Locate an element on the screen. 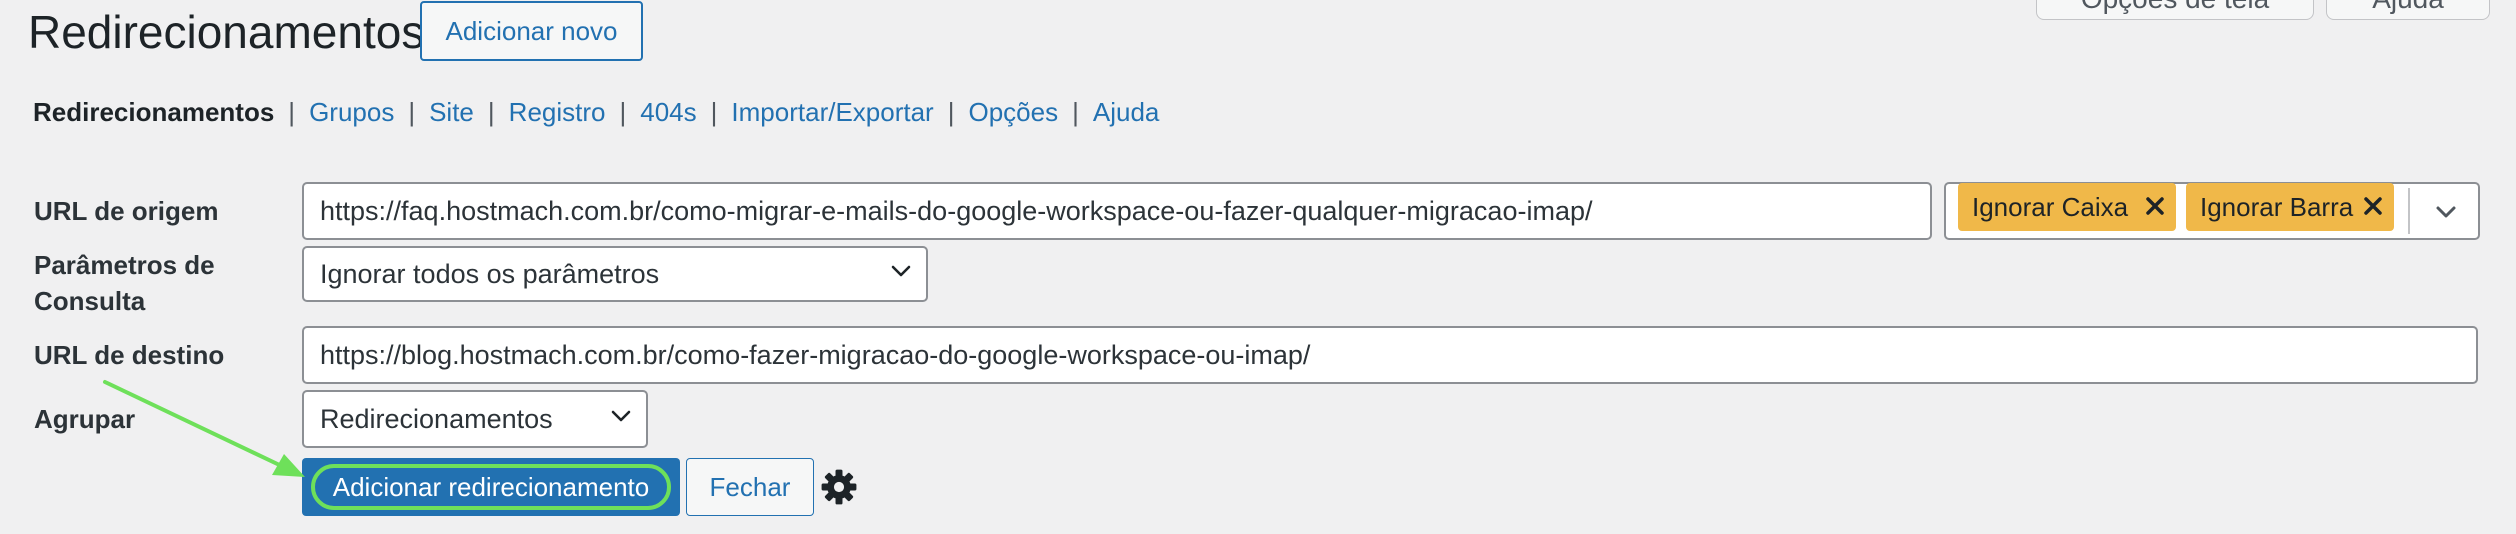 The height and width of the screenshot is (534, 2516). subnav-item-groups: Grupos is located at coordinates (351, 112).